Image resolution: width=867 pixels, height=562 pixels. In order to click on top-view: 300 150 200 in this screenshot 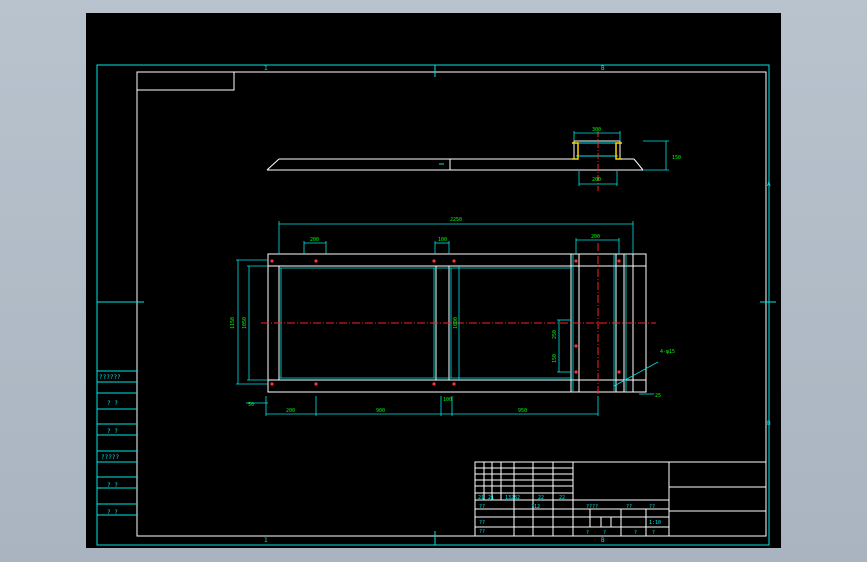, I will do `click(473, 159)`.